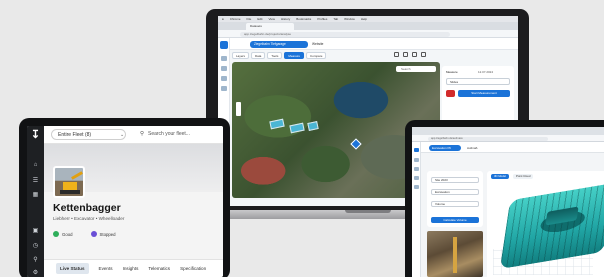 The image size is (604, 277). I want to click on address-bar: app.ziegelbahn.de/projects/analyse, so click(345, 34).